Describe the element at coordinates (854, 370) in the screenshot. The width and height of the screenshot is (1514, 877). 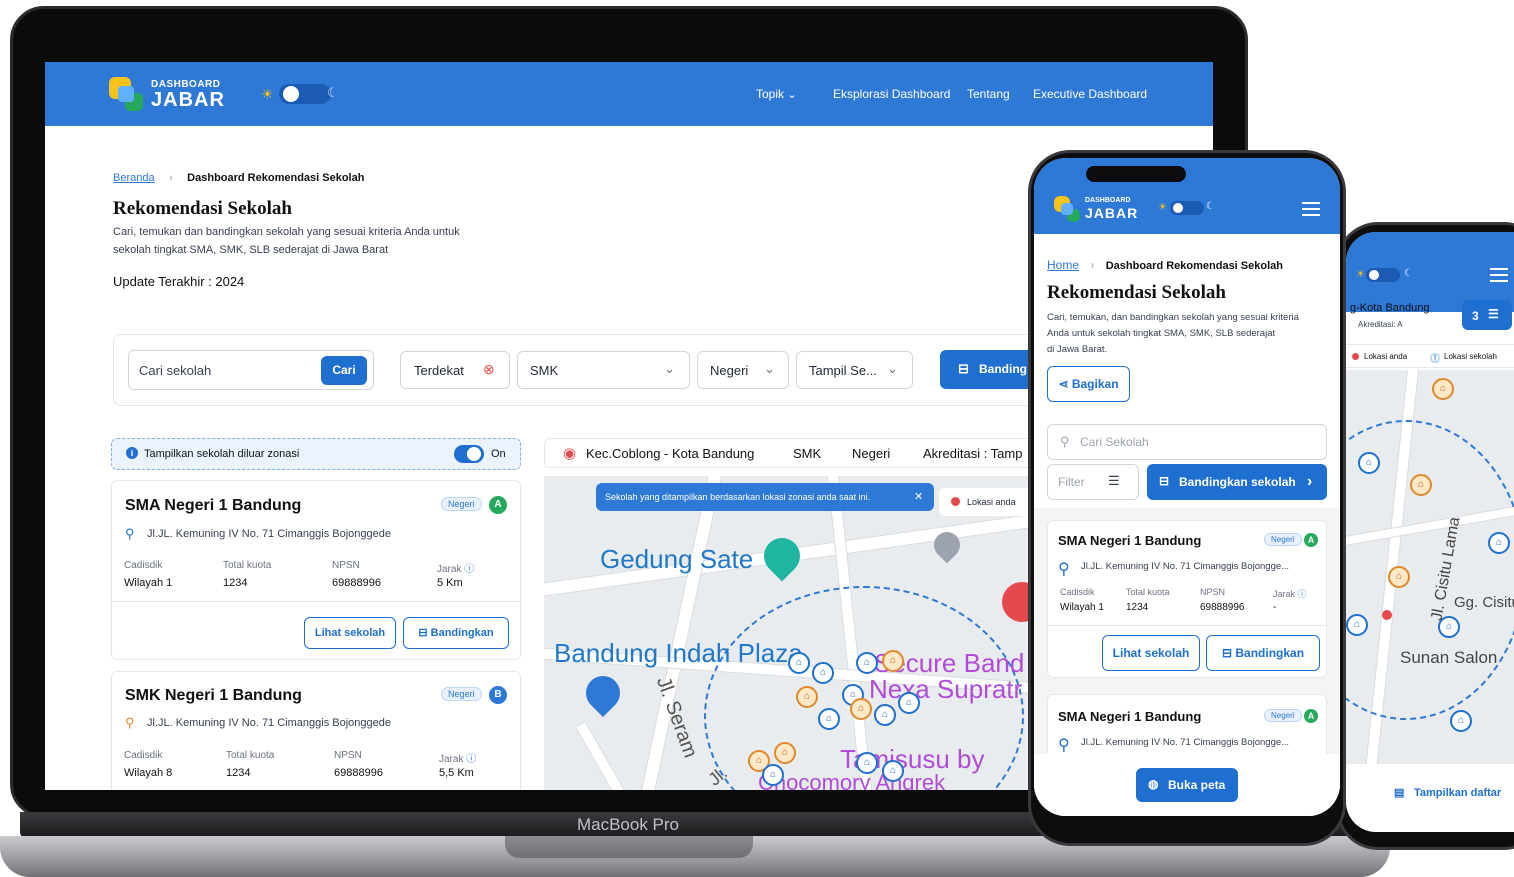
I see `show-select: Tampil Se... ⌄` at that location.